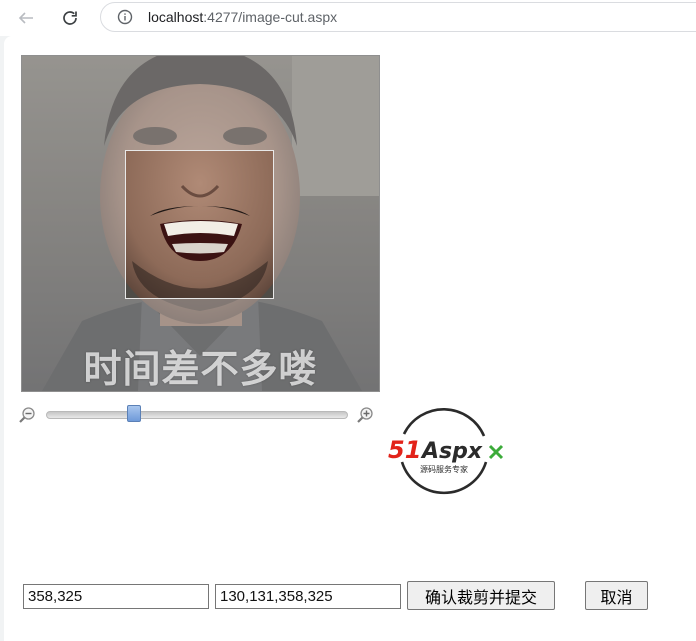 The image size is (696, 641). Describe the element at coordinates (616, 595) in the screenshot. I see `cancel-button: 取消` at that location.